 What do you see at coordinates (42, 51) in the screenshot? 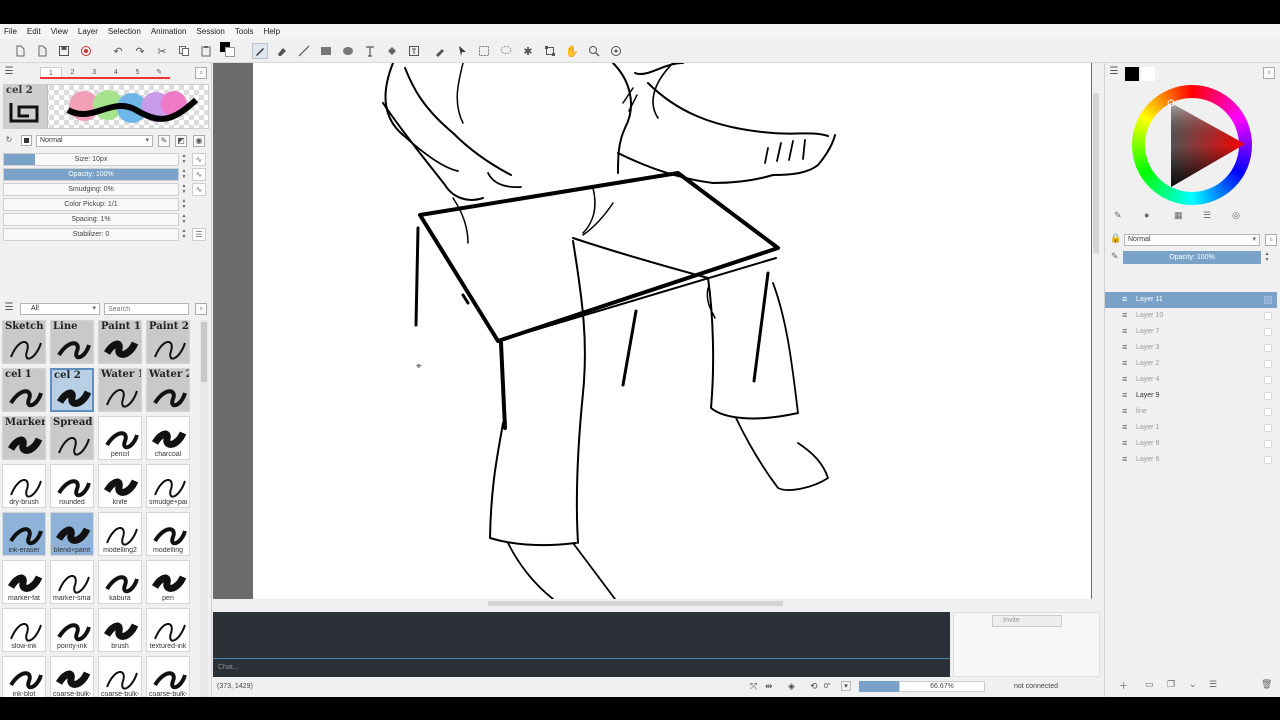
I see `open-document-icon` at bounding box center [42, 51].